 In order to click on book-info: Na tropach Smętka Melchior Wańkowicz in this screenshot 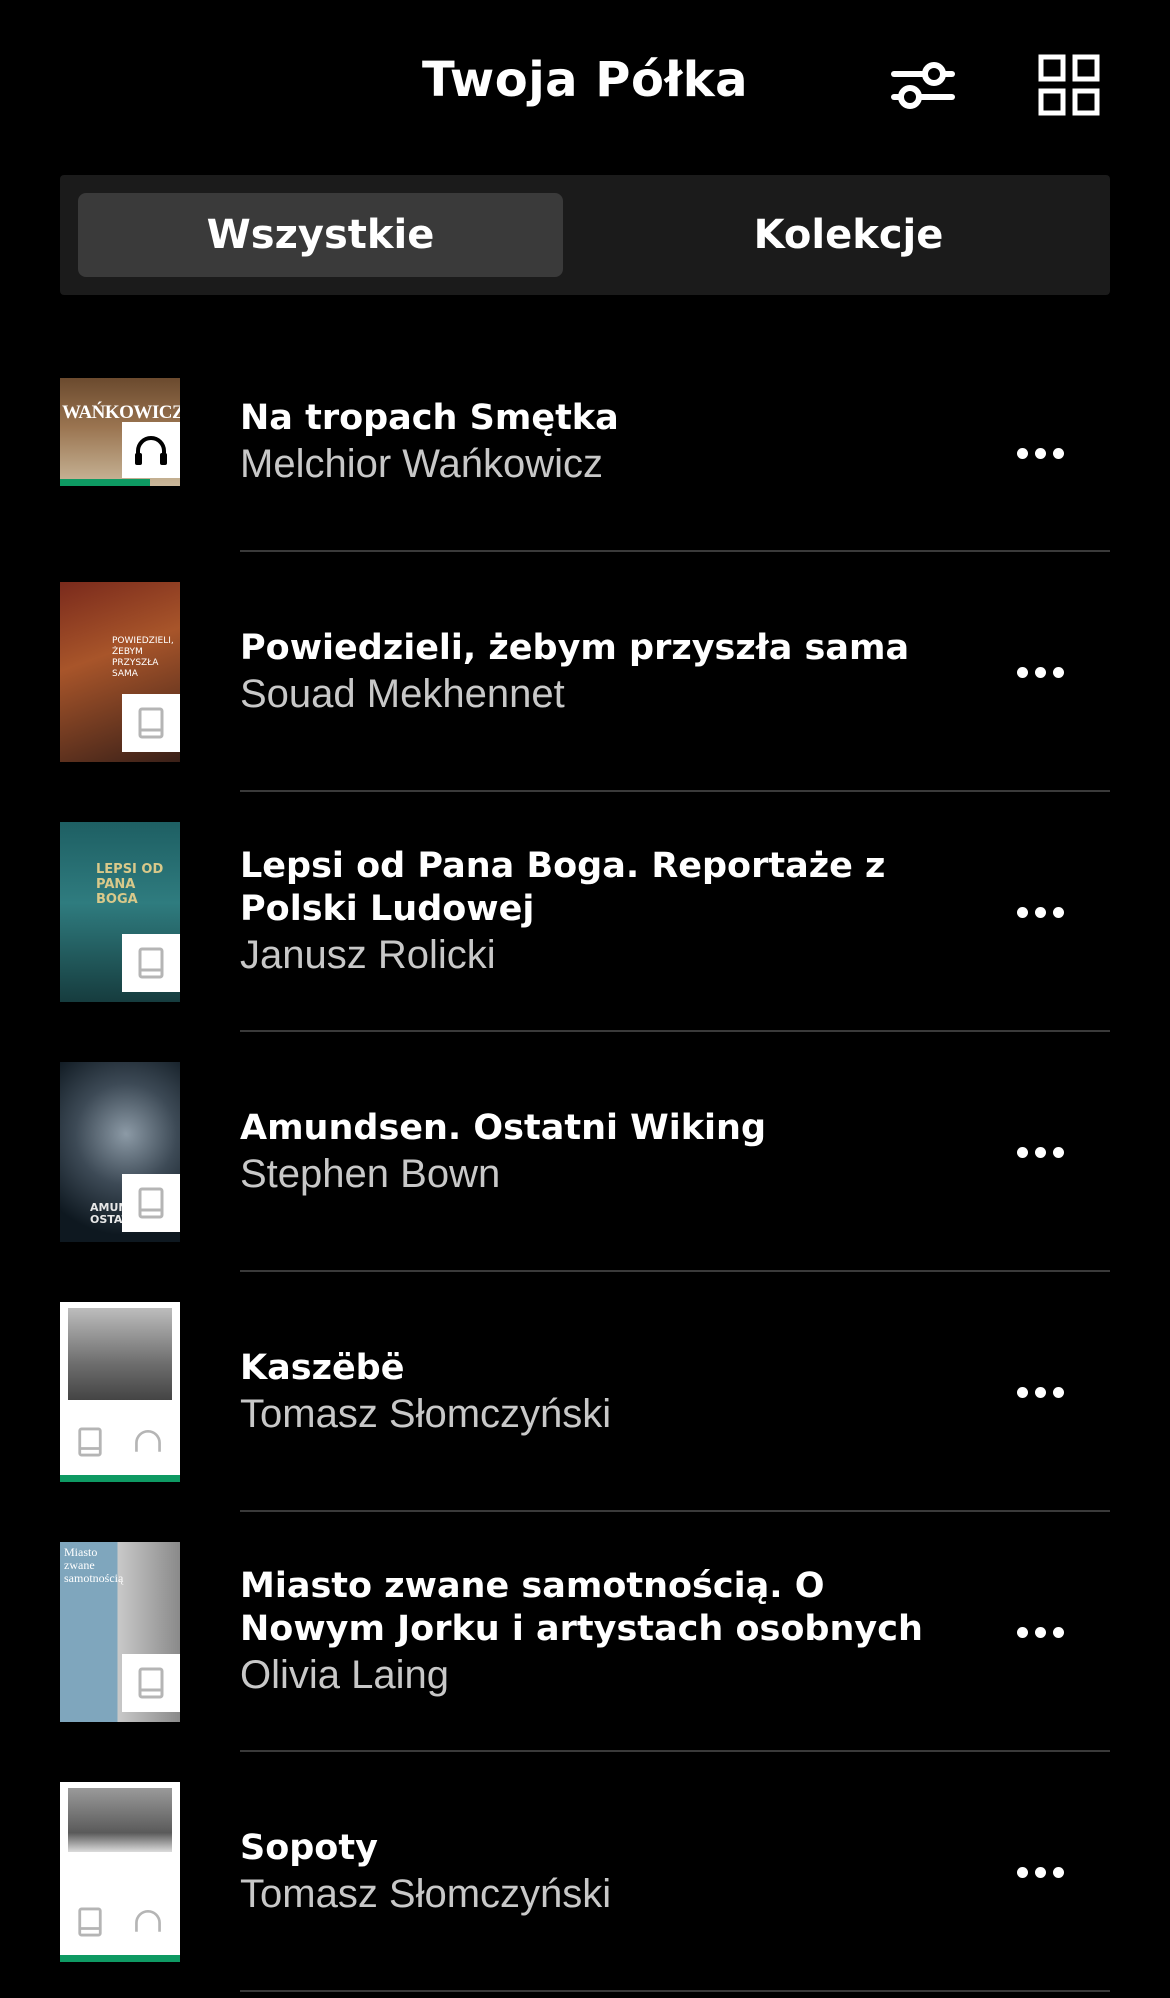, I will do `click(610, 432)`.